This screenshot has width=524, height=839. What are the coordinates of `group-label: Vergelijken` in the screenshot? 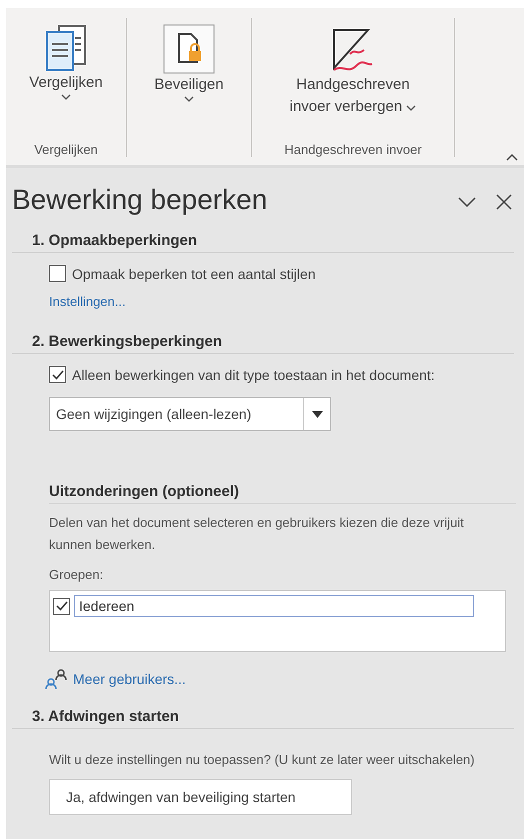 It's located at (66, 149).